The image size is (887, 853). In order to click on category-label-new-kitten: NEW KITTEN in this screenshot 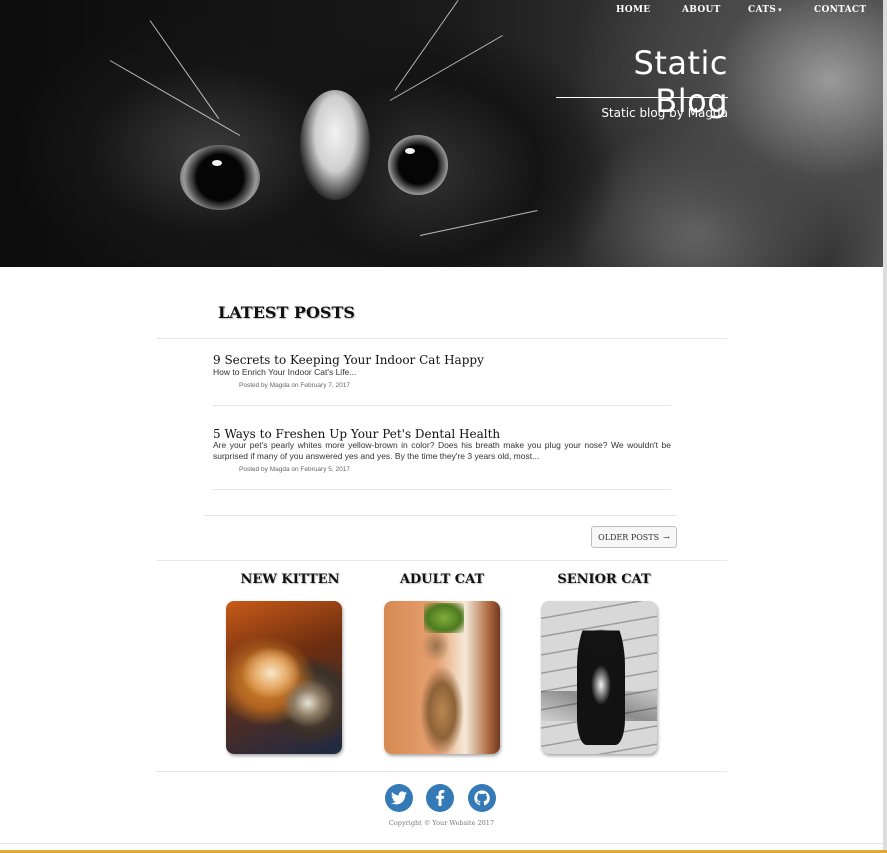, I will do `click(290, 579)`.